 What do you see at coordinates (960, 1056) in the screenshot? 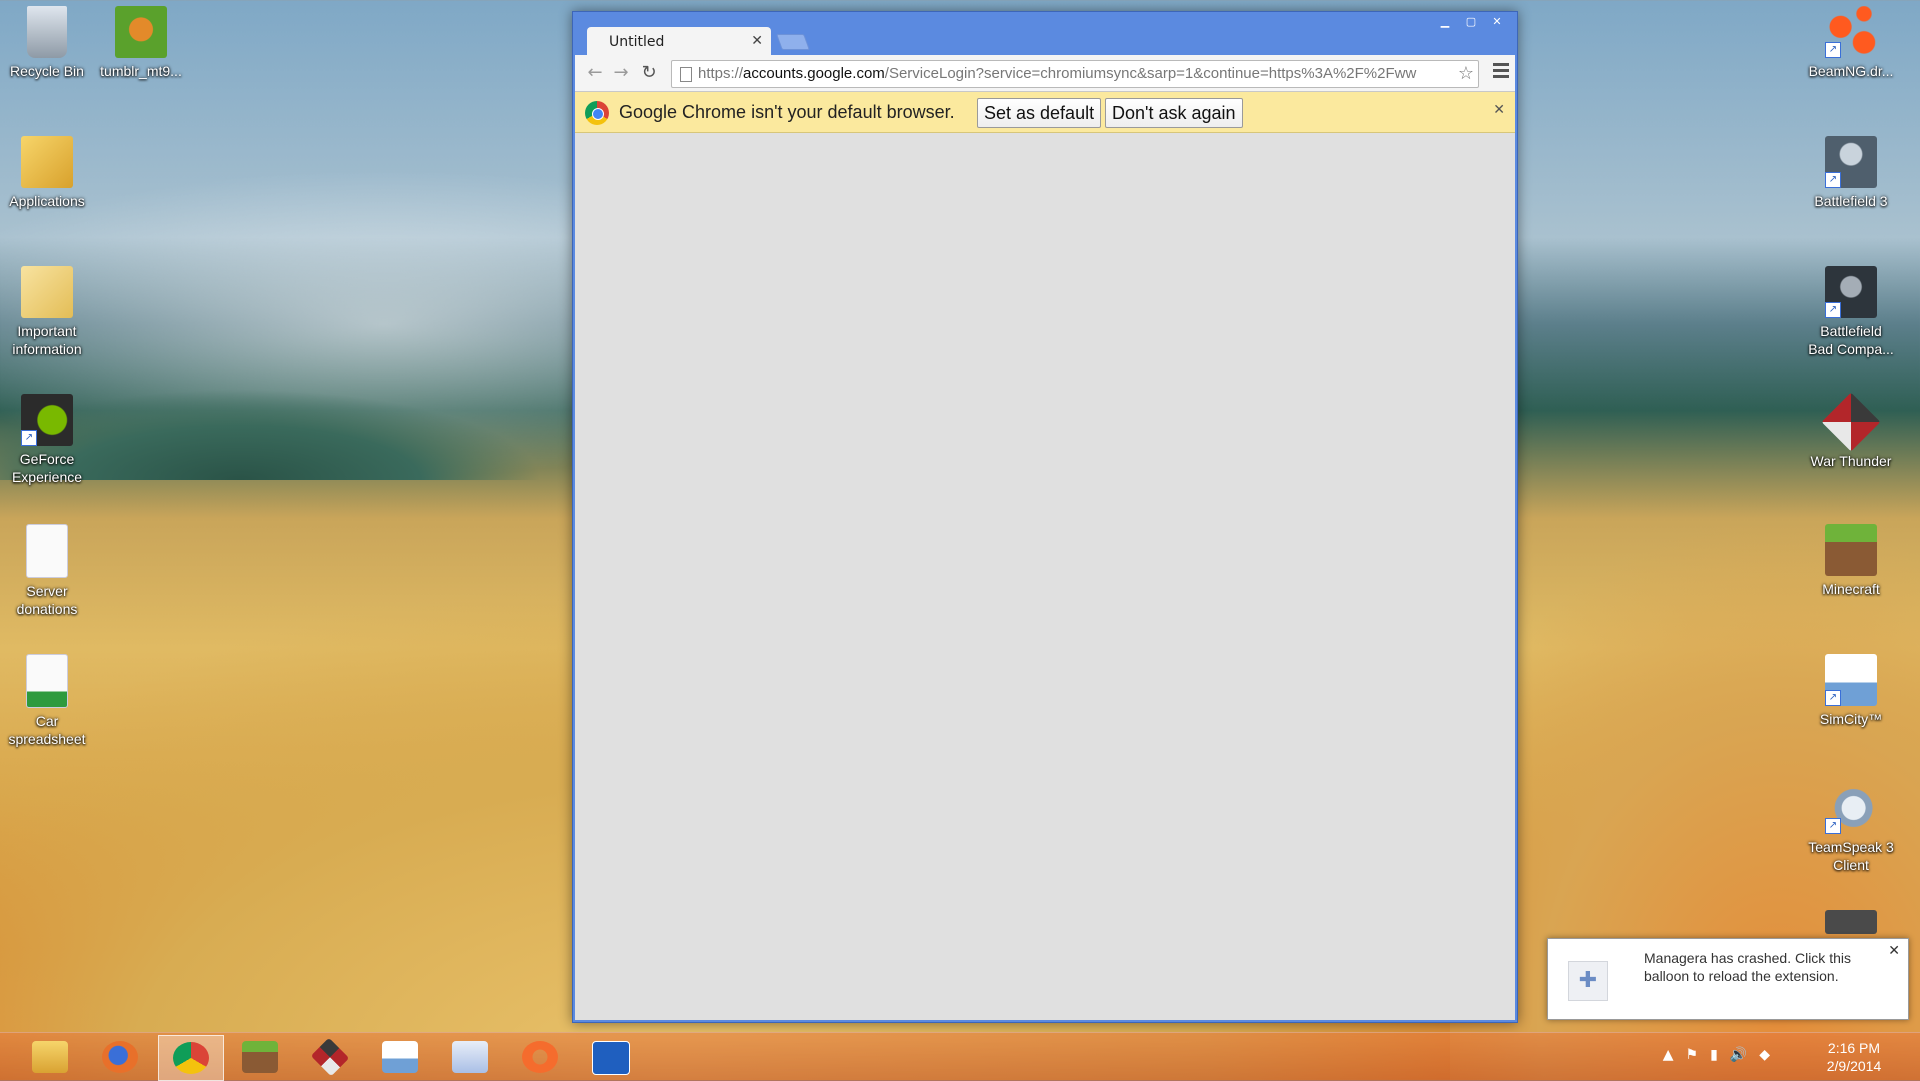
I see `taskbar: ▲ ⚑ ▮ 🔊 ◆ 2:16 PM 2/9/2014` at bounding box center [960, 1056].